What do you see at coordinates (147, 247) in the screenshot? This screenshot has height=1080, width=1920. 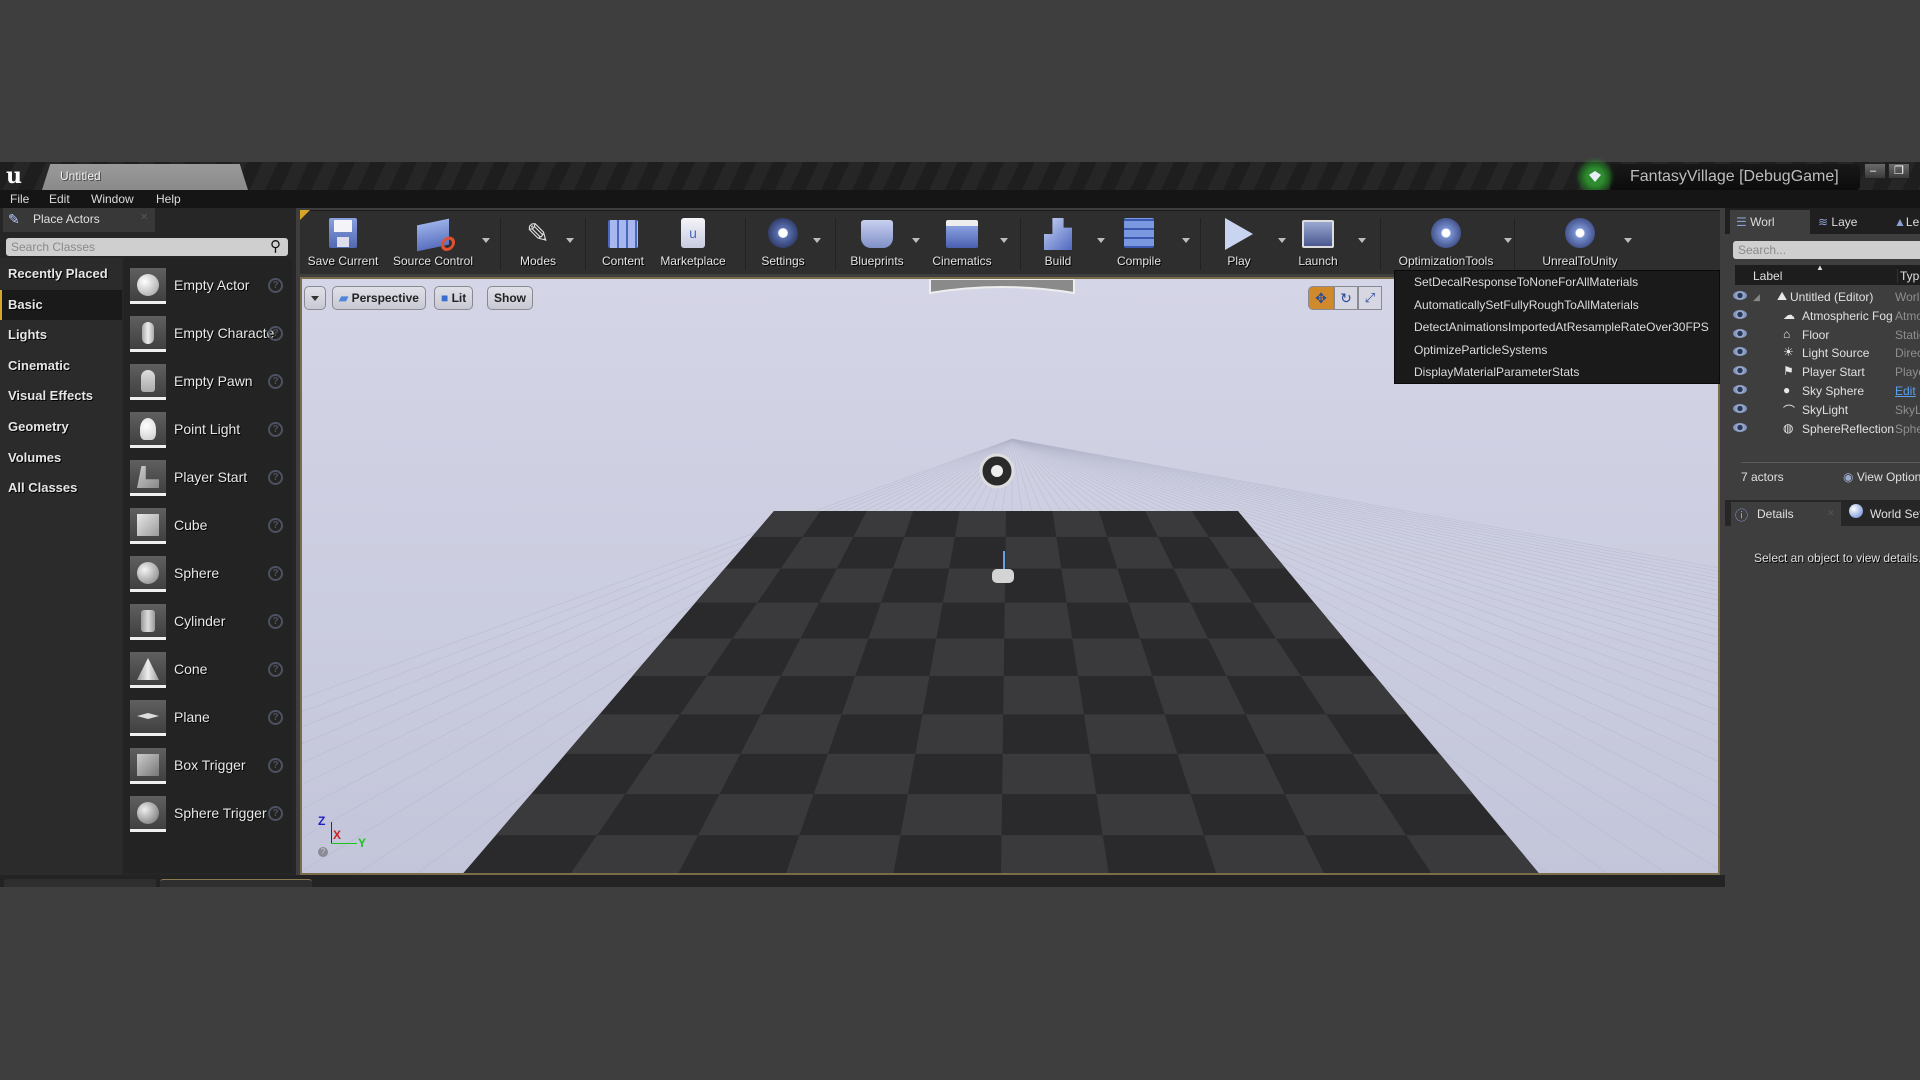 I see `search-classes-input` at bounding box center [147, 247].